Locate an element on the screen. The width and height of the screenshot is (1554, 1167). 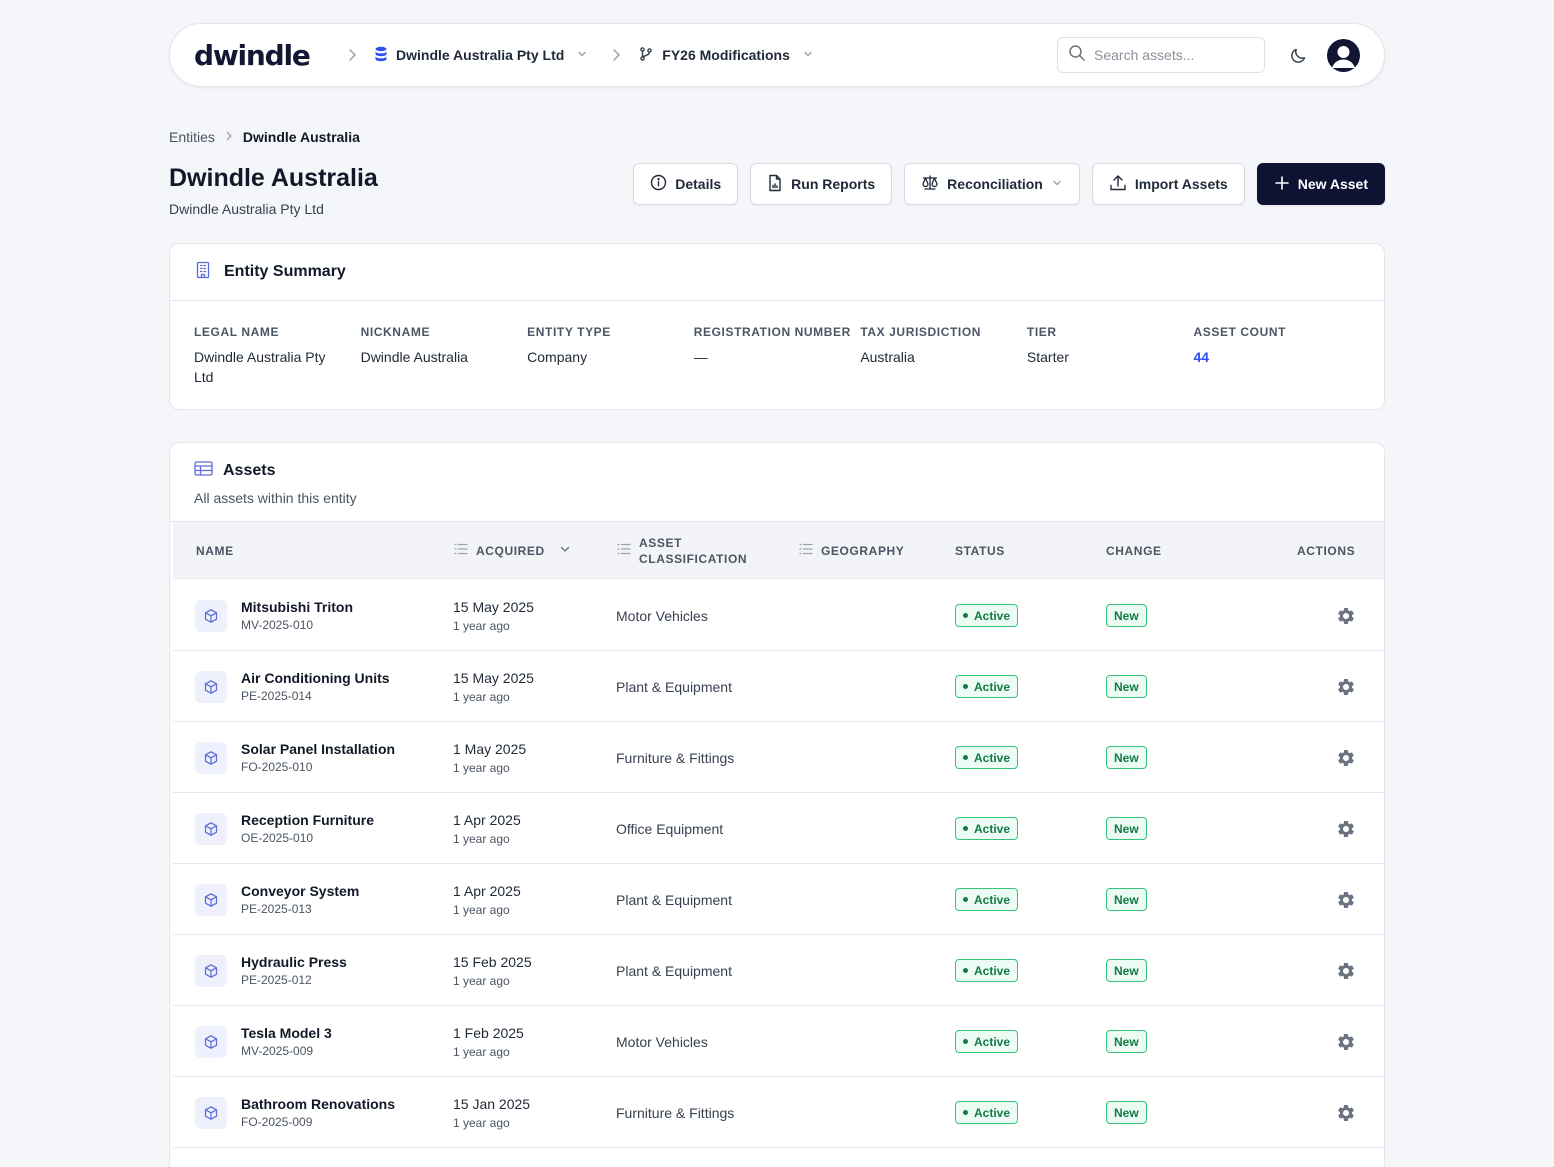
building-icon is located at coordinates (203, 272).